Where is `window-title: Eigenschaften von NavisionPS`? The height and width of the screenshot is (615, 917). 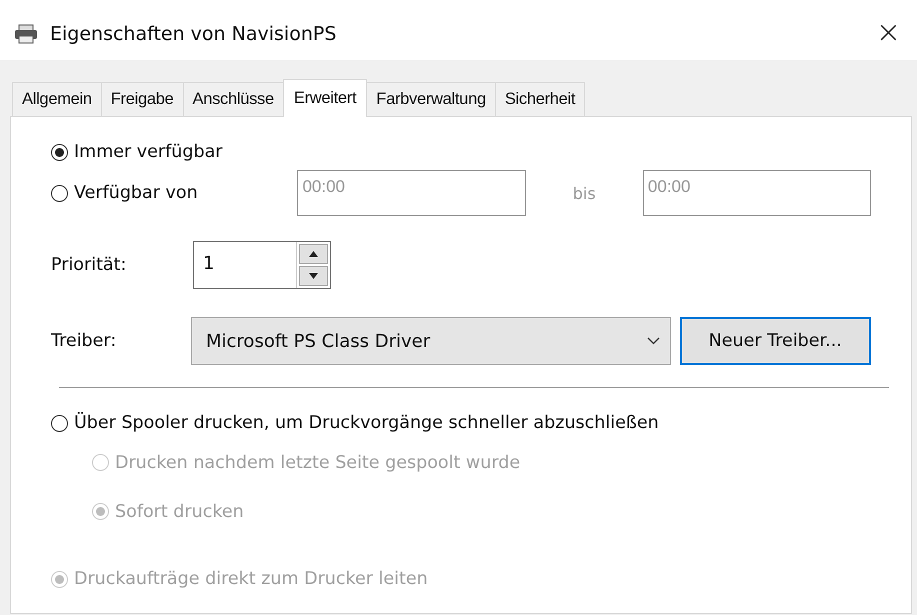
window-title: Eigenschaften von NavisionPS is located at coordinates (193, 34).